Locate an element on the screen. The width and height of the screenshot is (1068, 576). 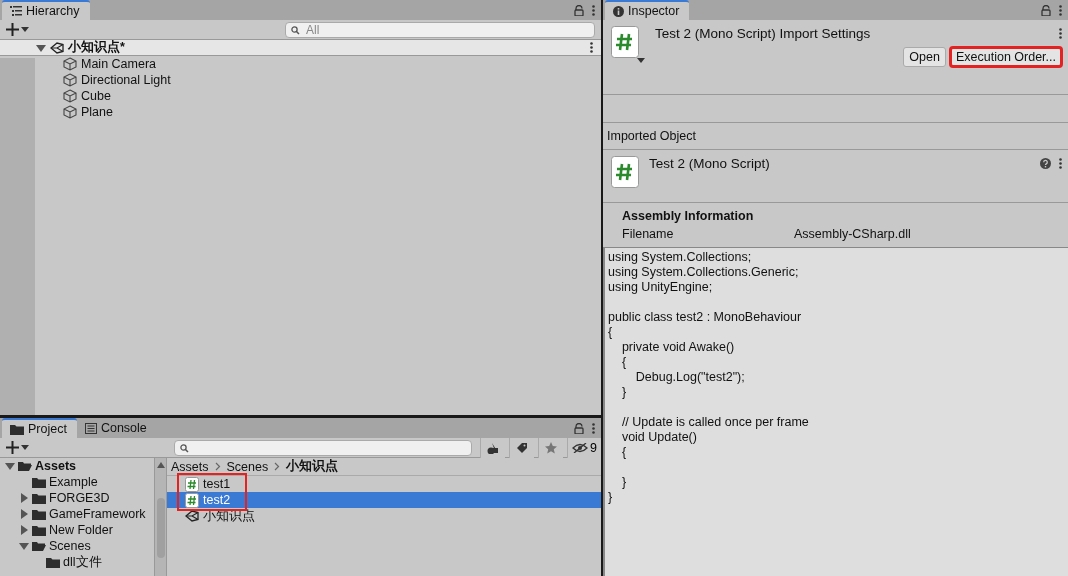
folder-item: GameFramework is located at coordinates (97, 514).